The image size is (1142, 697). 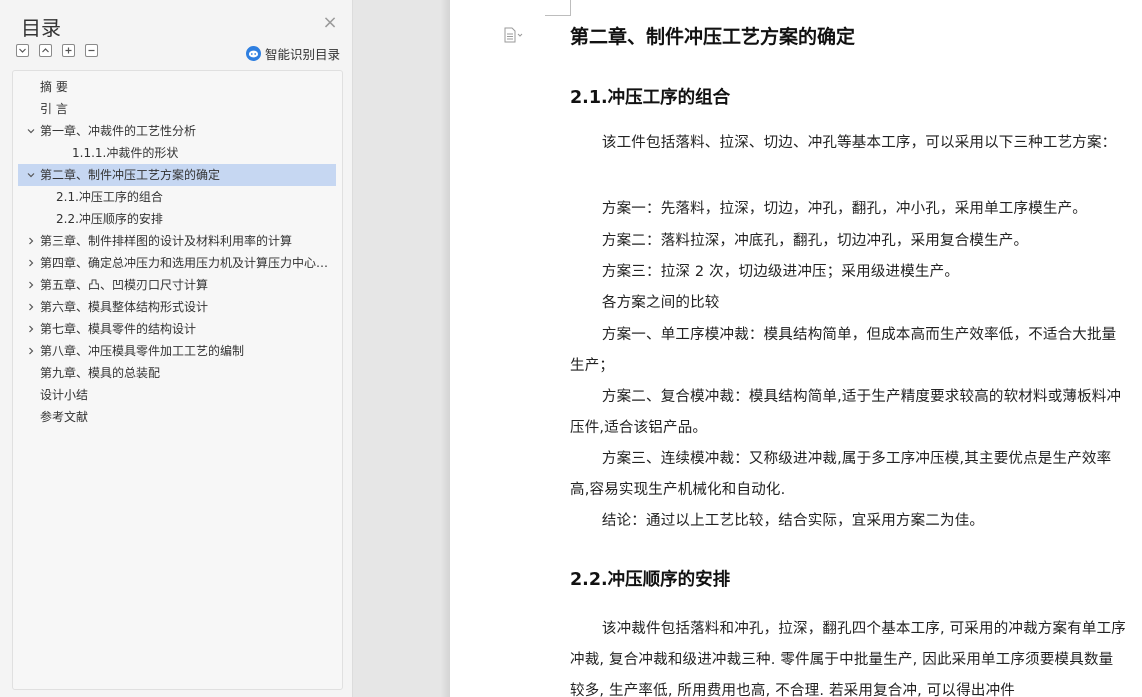 What do you see at coordinates (177, 417) in the screenshot?
I see `toc-item: 参考文献` at bounding box center [177, 417].